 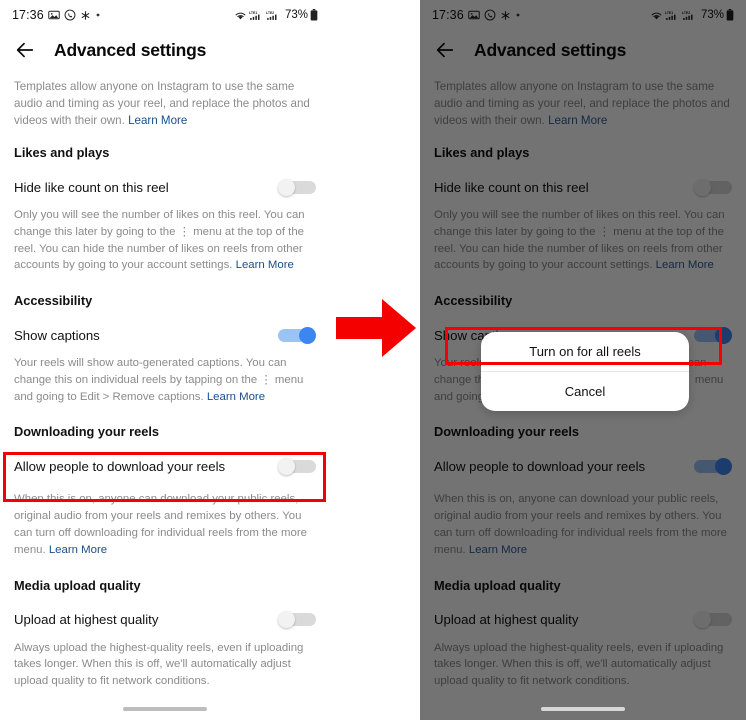 I want to click on svg-text: LTE1, so click(x=253, y=13).